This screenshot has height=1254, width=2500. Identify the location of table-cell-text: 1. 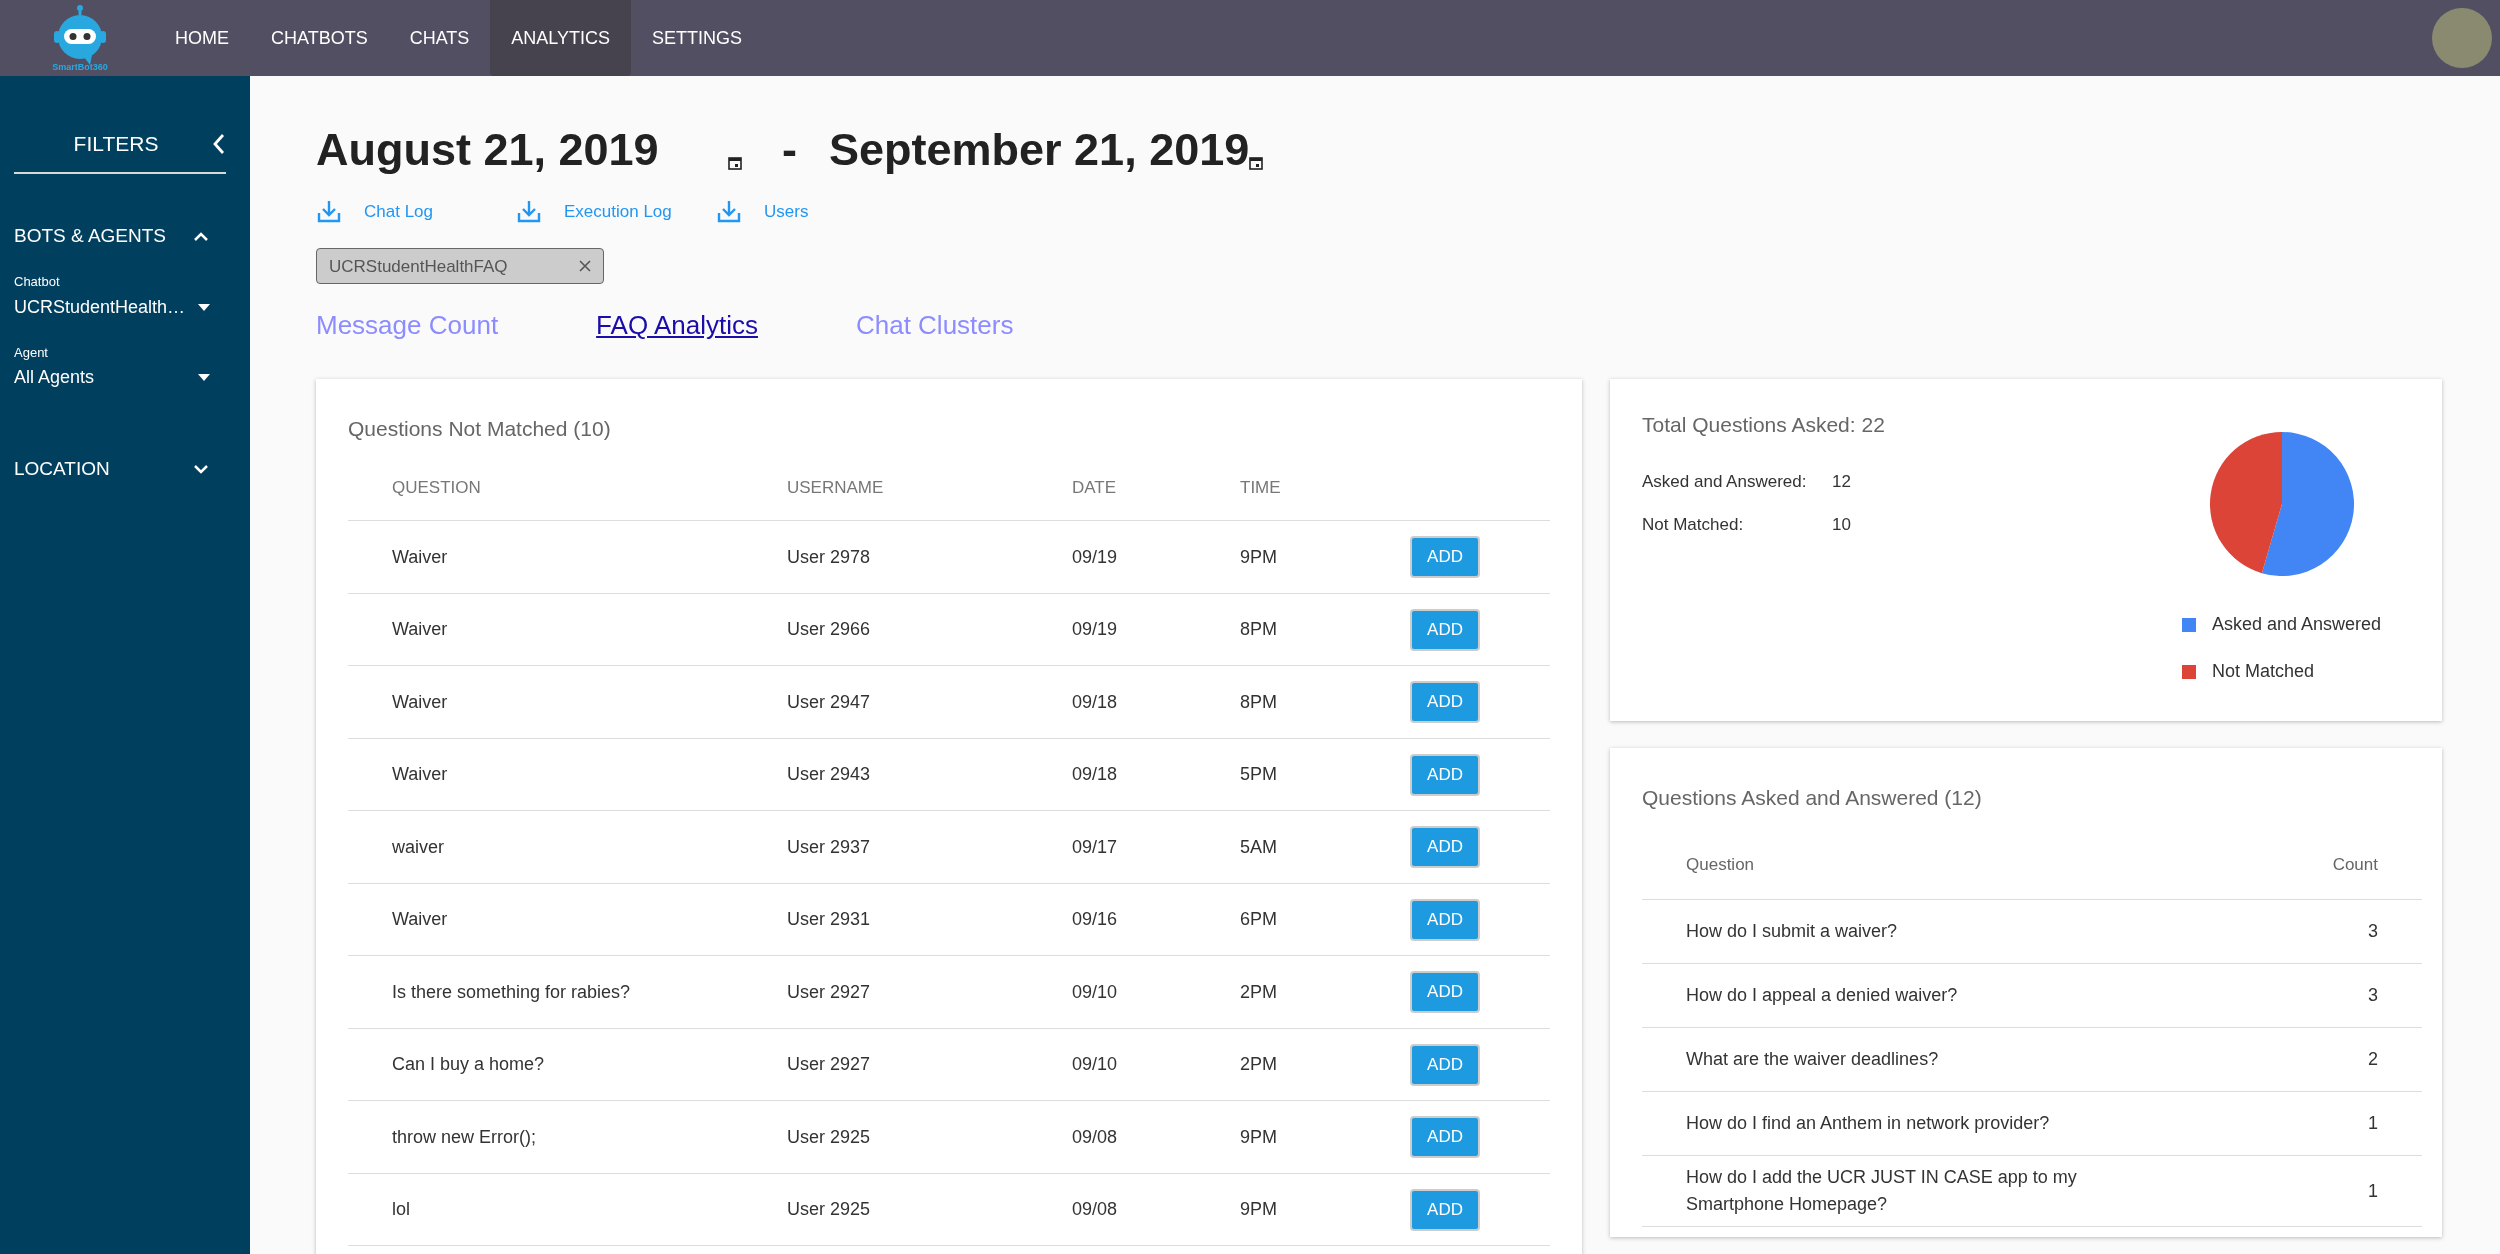
(2373, 1124).